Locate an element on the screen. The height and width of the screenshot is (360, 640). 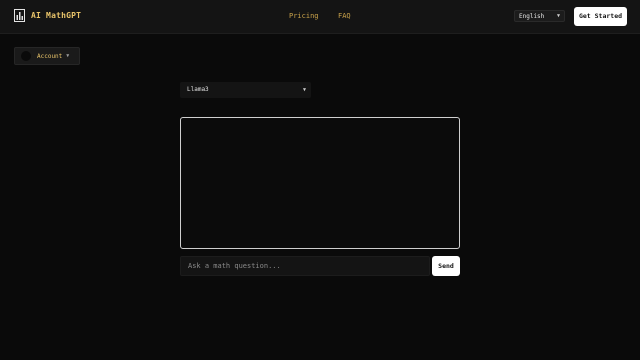
bar-chart-icon is located at coordinates (19, 15).